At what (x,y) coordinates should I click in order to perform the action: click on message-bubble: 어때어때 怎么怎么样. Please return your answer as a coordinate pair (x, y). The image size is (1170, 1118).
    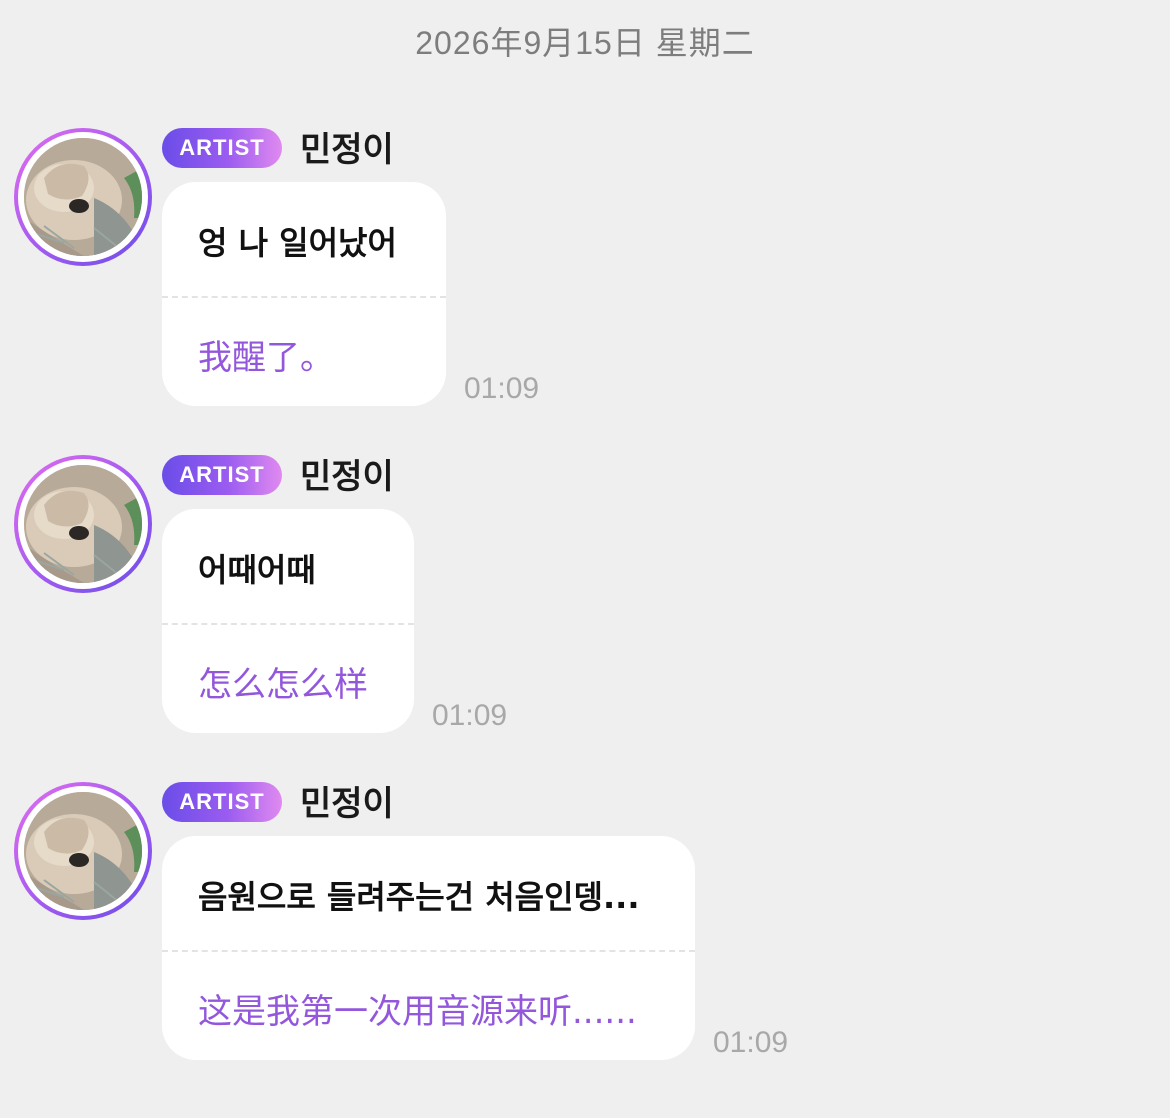
    Looking at the image, I should click on (288, 621).